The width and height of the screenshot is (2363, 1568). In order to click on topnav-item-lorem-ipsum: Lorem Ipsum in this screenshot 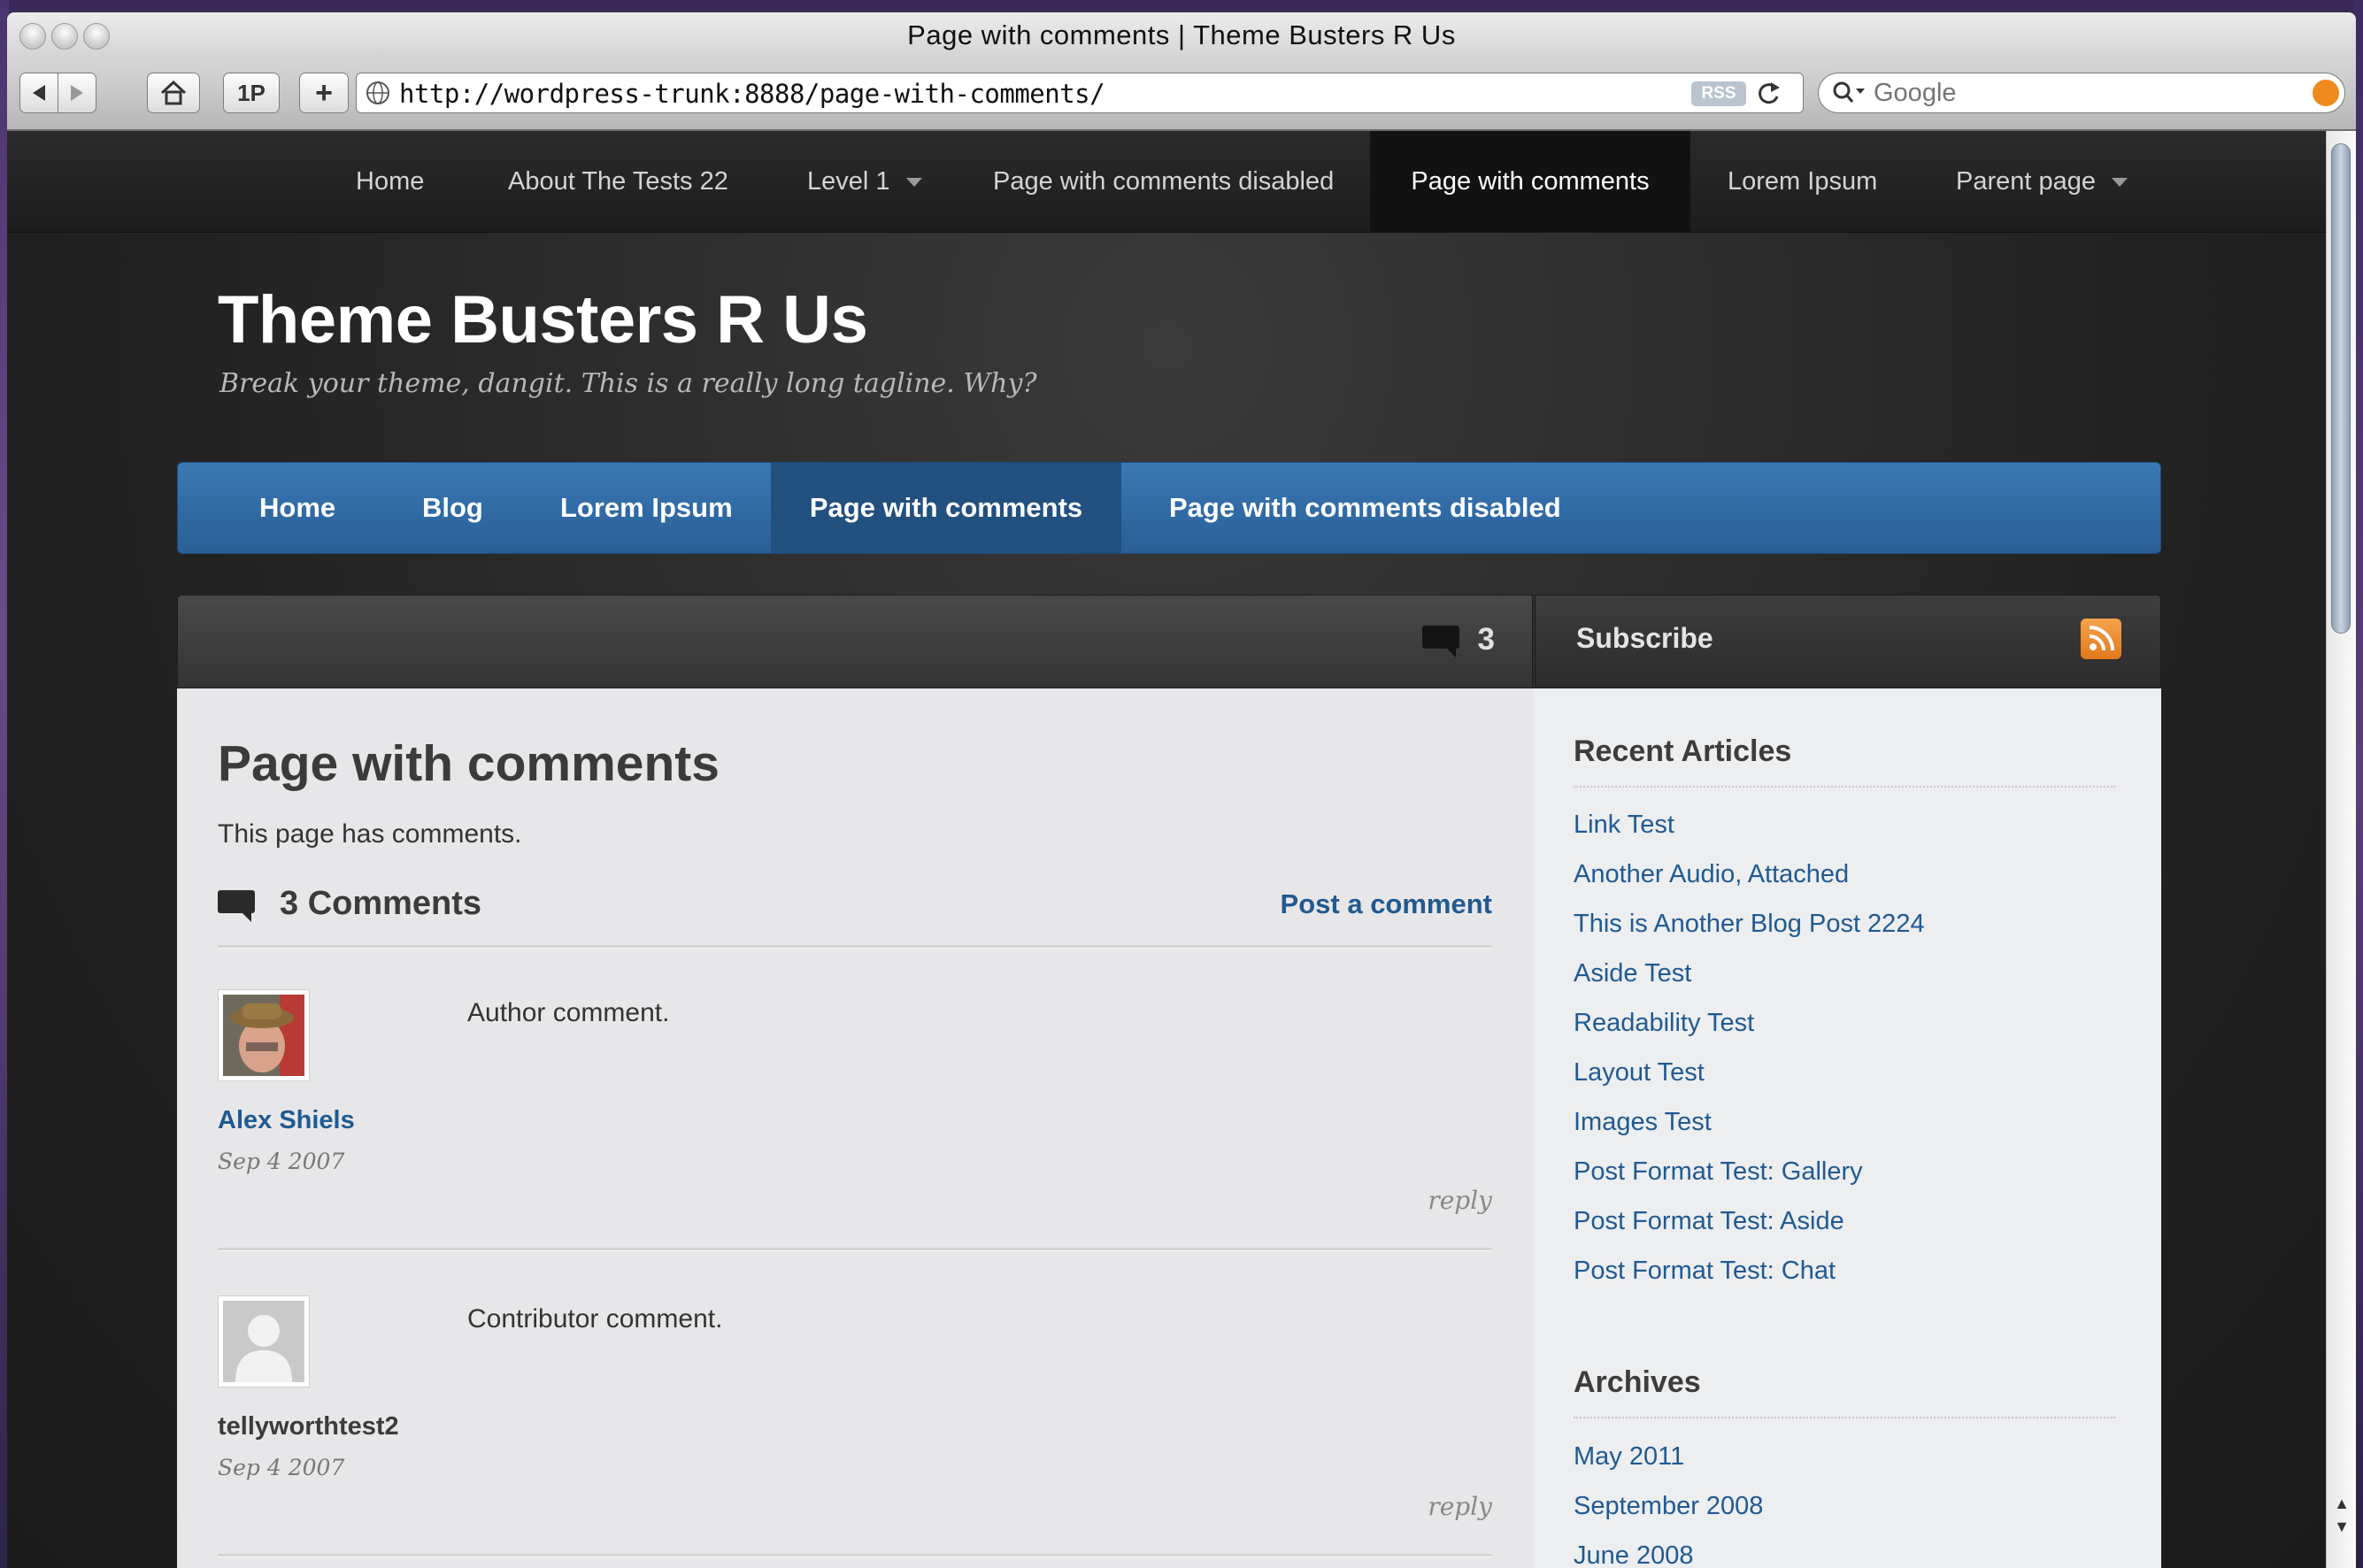, I will do `click(1802, 181)`.